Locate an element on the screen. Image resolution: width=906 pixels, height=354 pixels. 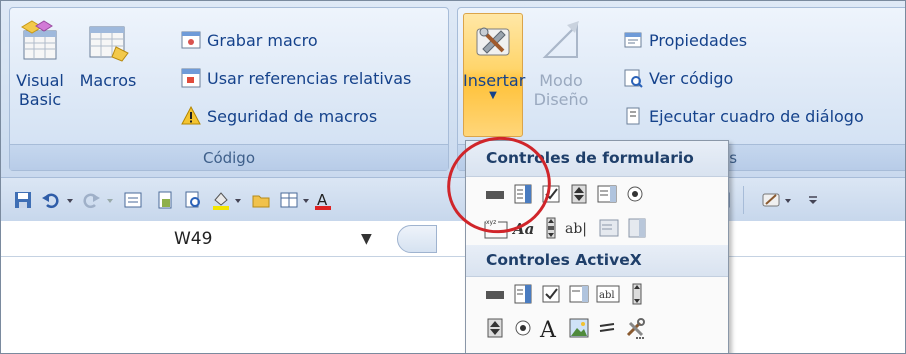
svg-text: ab| is located at coordinates (576, 229).